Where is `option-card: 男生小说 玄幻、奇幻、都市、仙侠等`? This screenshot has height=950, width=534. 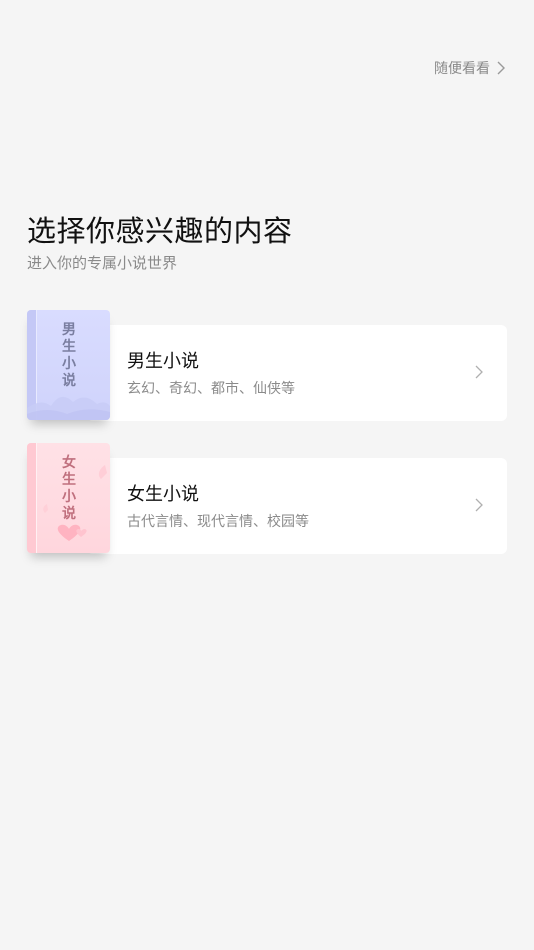
option-card: 男生小说 玄幻、奇幻、都市、仙侠等 is located at coordinates (297, 373).